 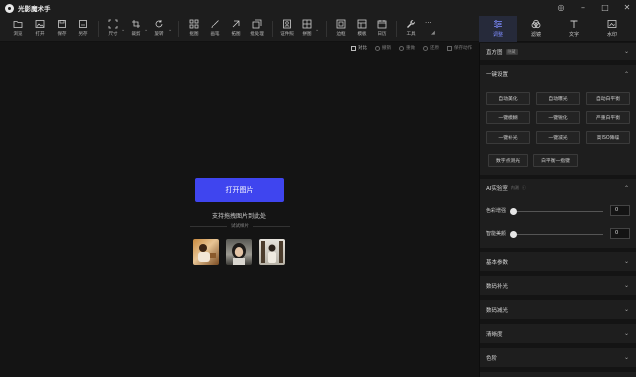 What do you see at coordinates (62, 29) in the screenshot?
I see `save-button: 保存` at bounding box center [62, 29].